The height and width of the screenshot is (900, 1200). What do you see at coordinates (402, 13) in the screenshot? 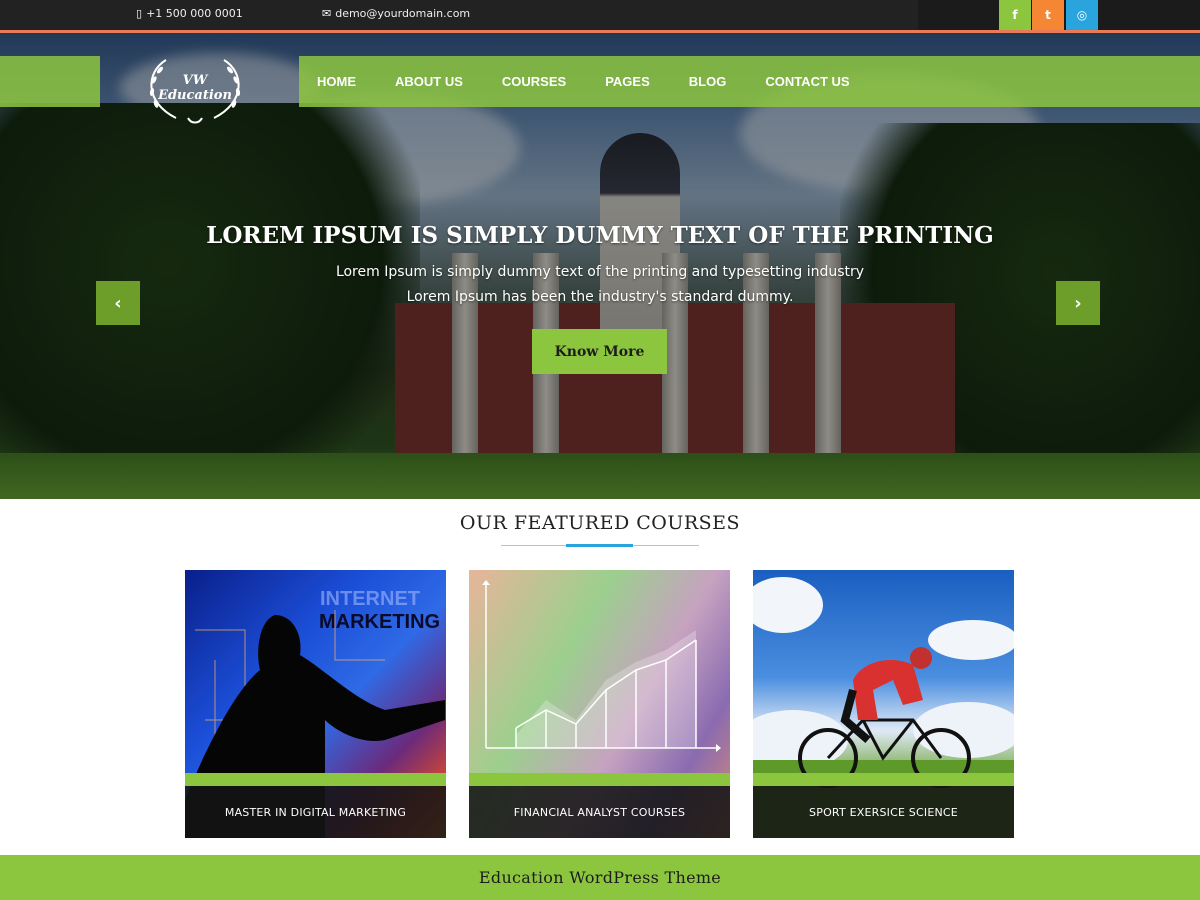
I see `email-address: demo@yourdomain.com` at bounding box center [402, 13].